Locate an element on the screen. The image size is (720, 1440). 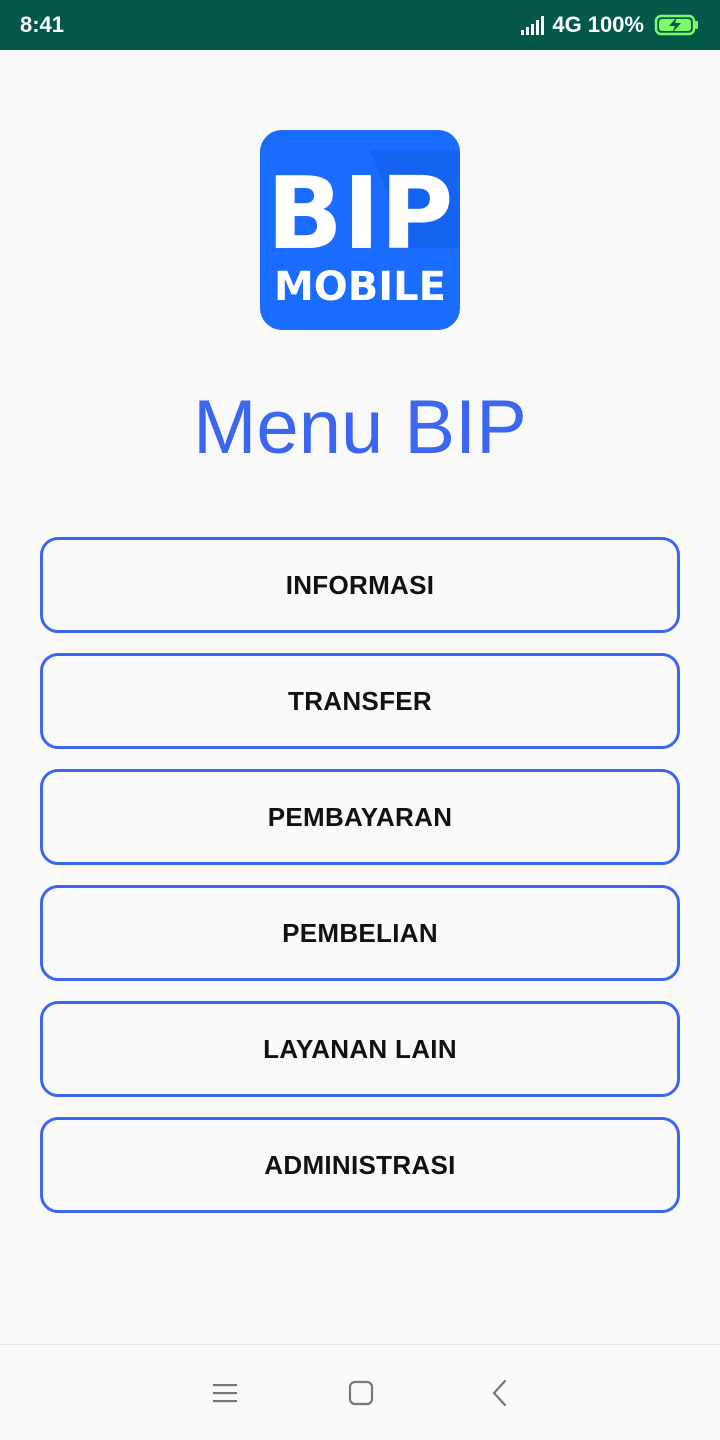
battery-percent: 100% is located at coordinates (615, 24).